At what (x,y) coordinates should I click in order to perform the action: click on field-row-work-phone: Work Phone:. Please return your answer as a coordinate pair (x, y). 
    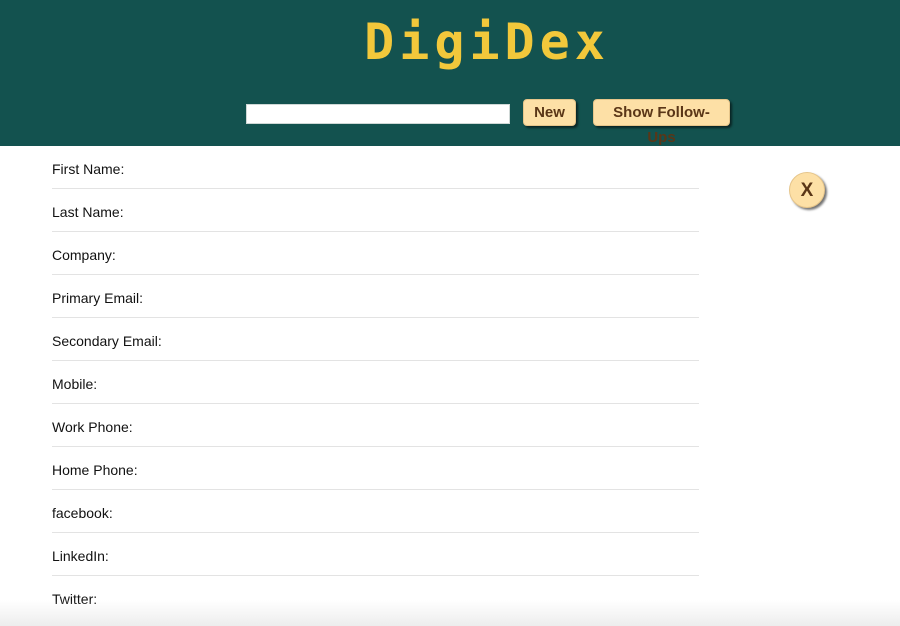
    Looking at the image, I should click on (375, 425).